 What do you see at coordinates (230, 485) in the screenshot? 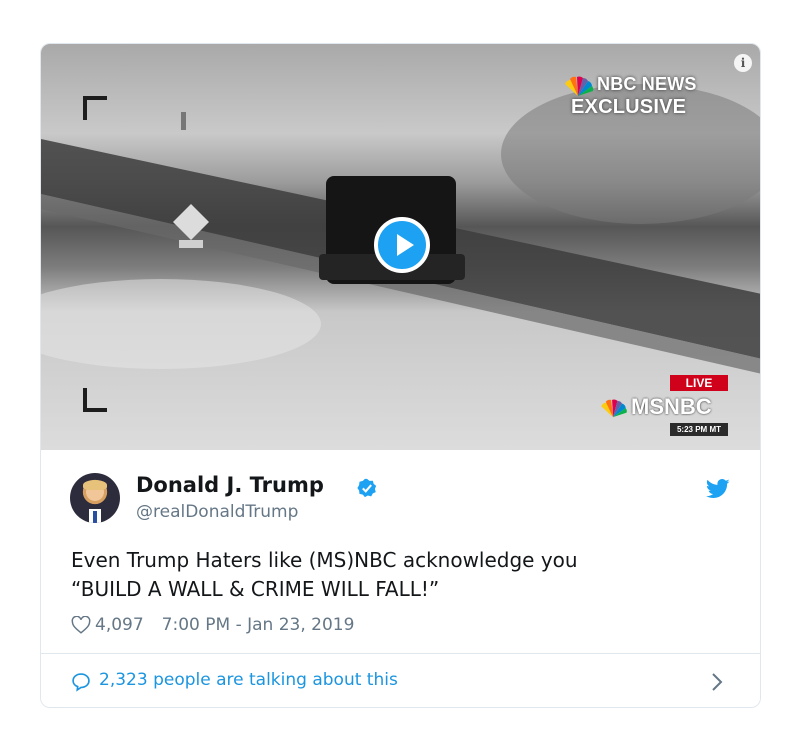
I see `display-name: Donald J. Trump` at bounding box center [230, 485].